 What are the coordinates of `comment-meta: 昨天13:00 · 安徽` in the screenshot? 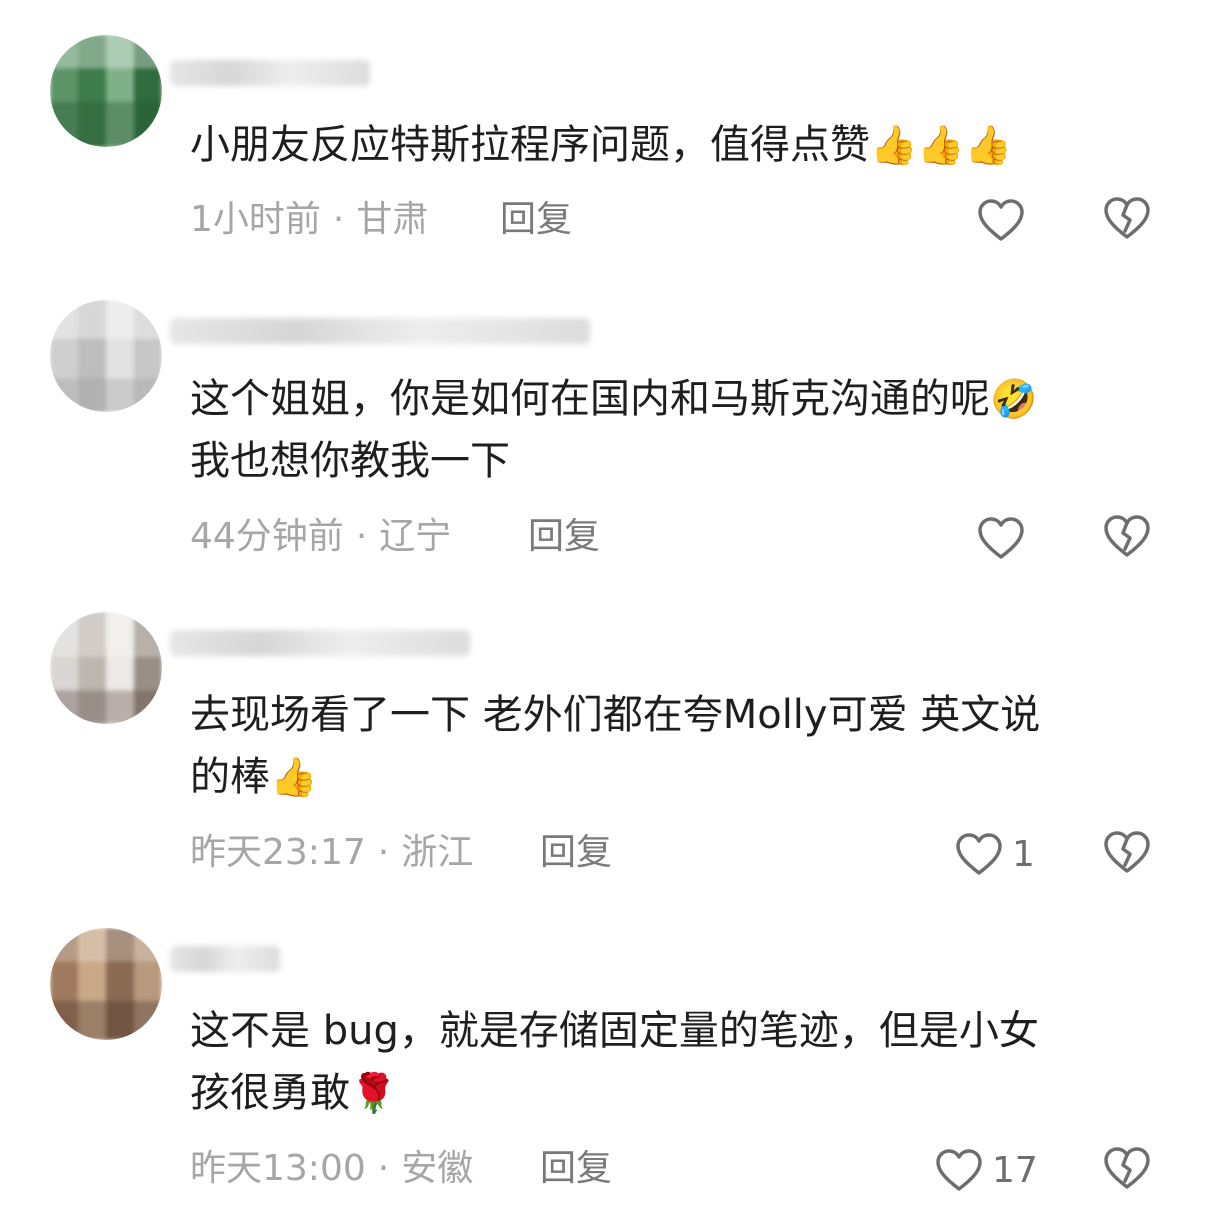 It's located at (331, 1169).